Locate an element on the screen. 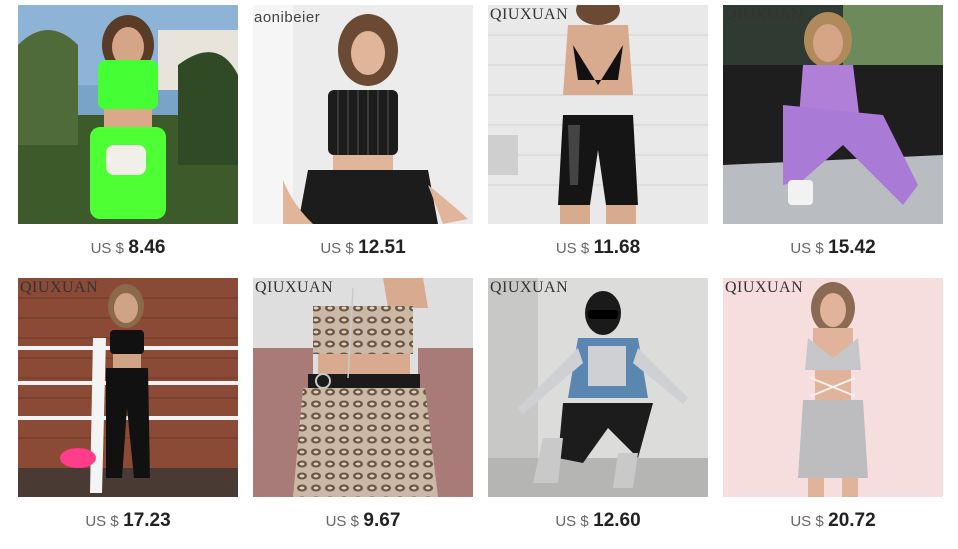  price-tag: US $ 12.60 is located at coordinates (598, 521).